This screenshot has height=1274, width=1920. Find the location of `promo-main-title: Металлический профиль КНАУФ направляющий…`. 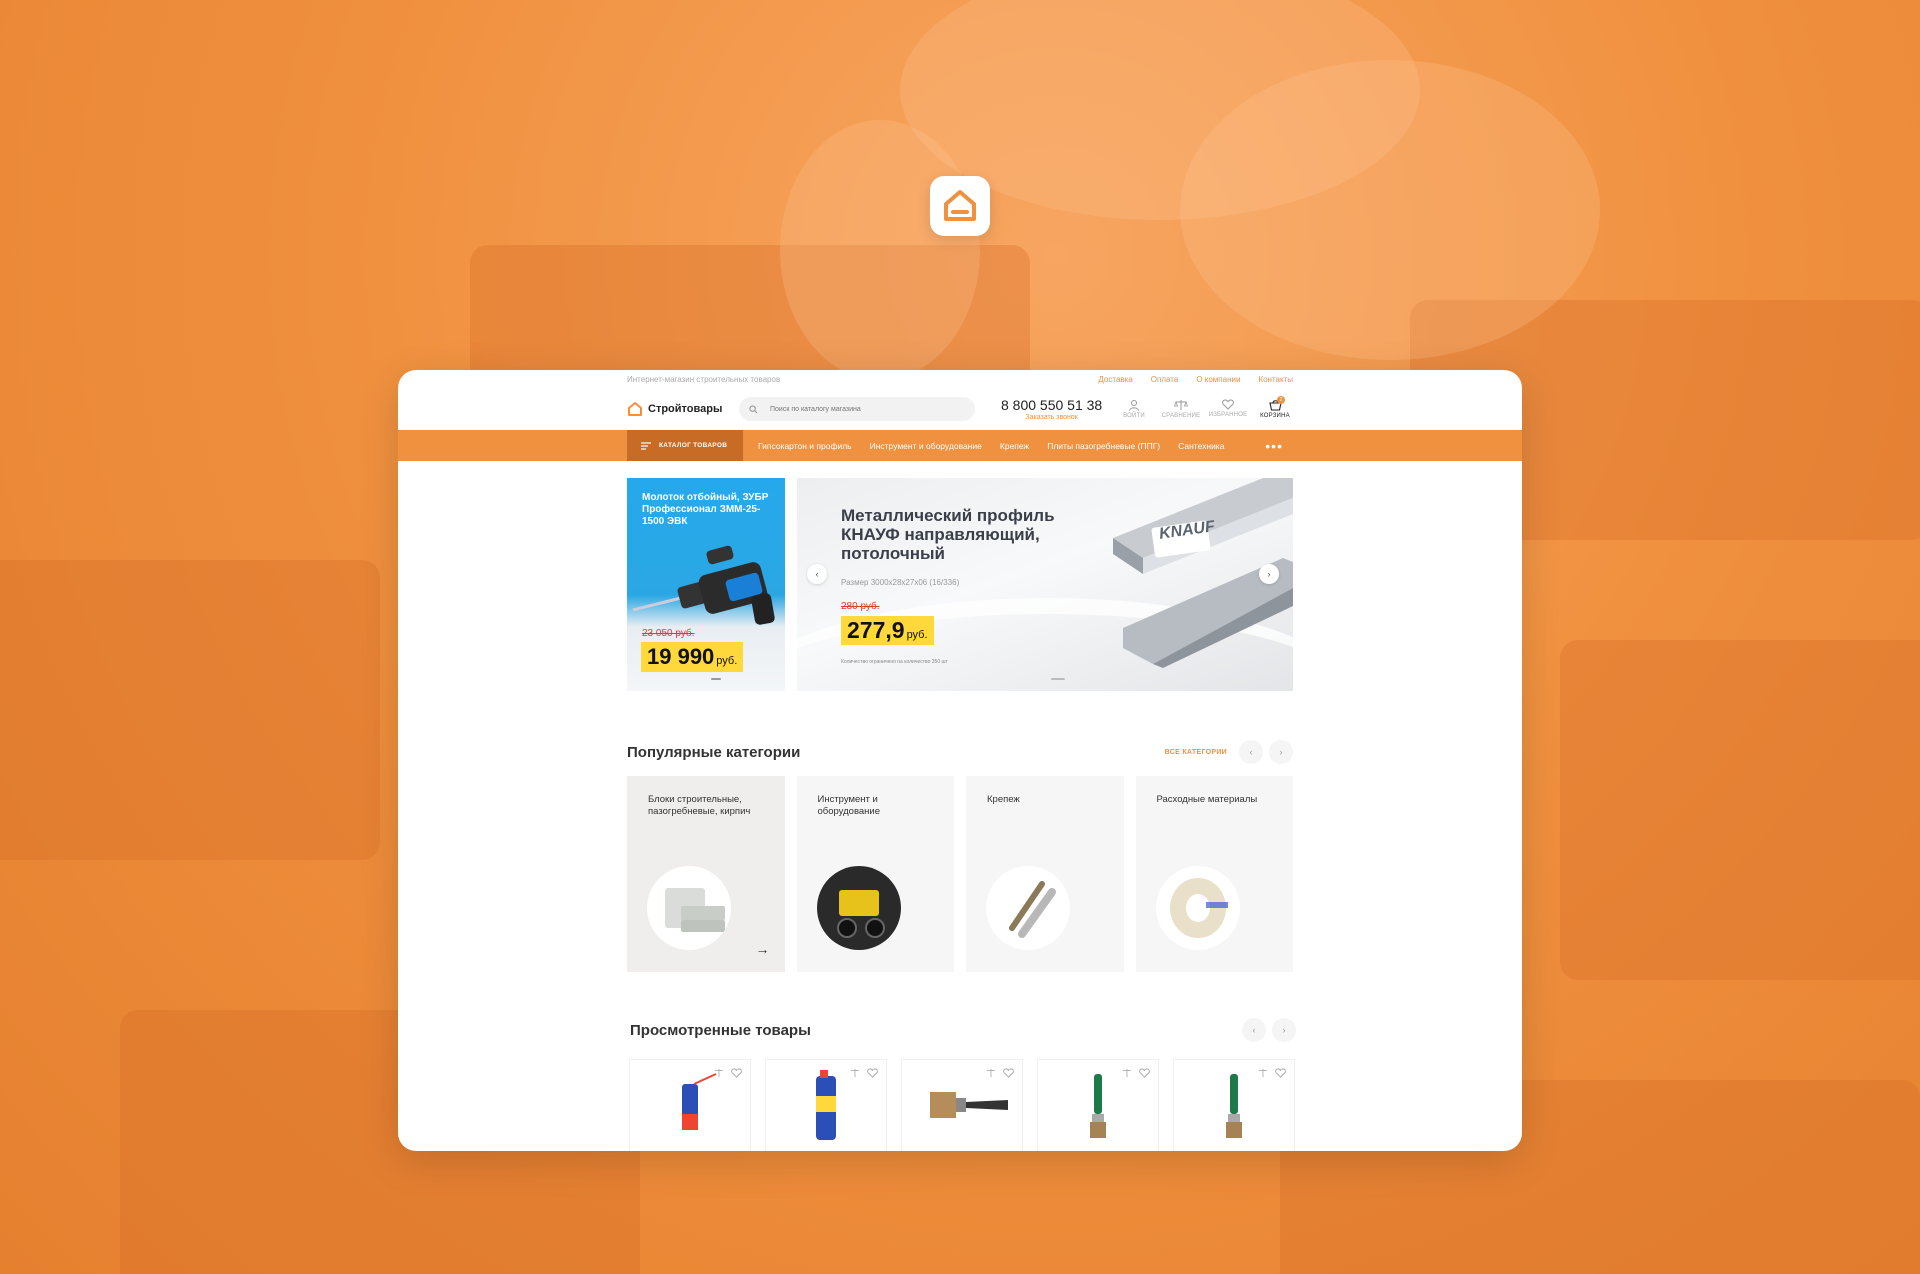

promo-main-title: Металлический профиль КНАУФ направляющий… is located at coordinates (948, 534).